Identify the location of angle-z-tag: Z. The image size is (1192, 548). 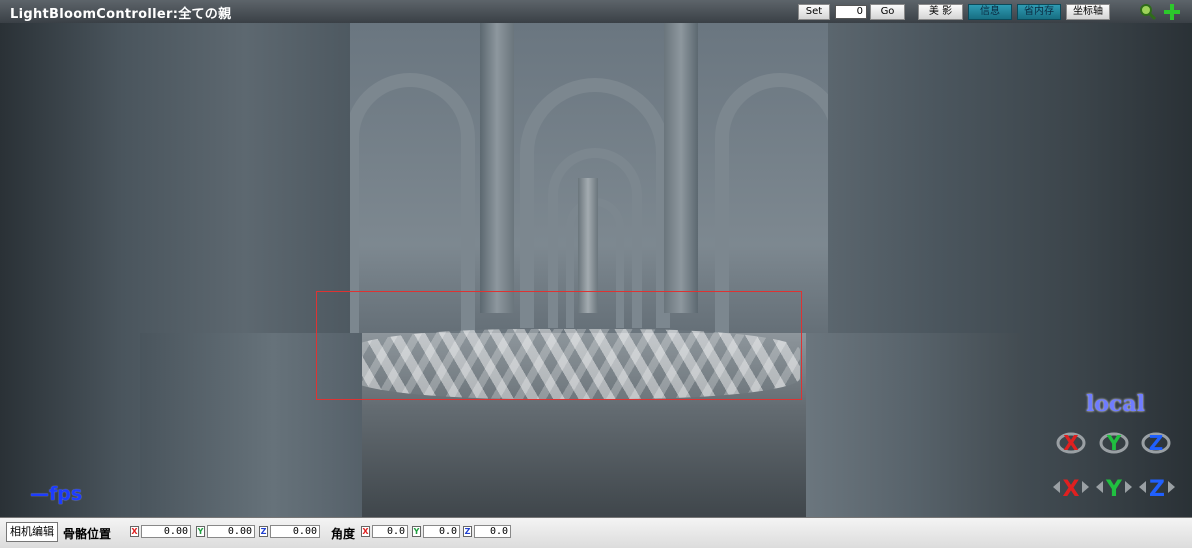
(467, 531).